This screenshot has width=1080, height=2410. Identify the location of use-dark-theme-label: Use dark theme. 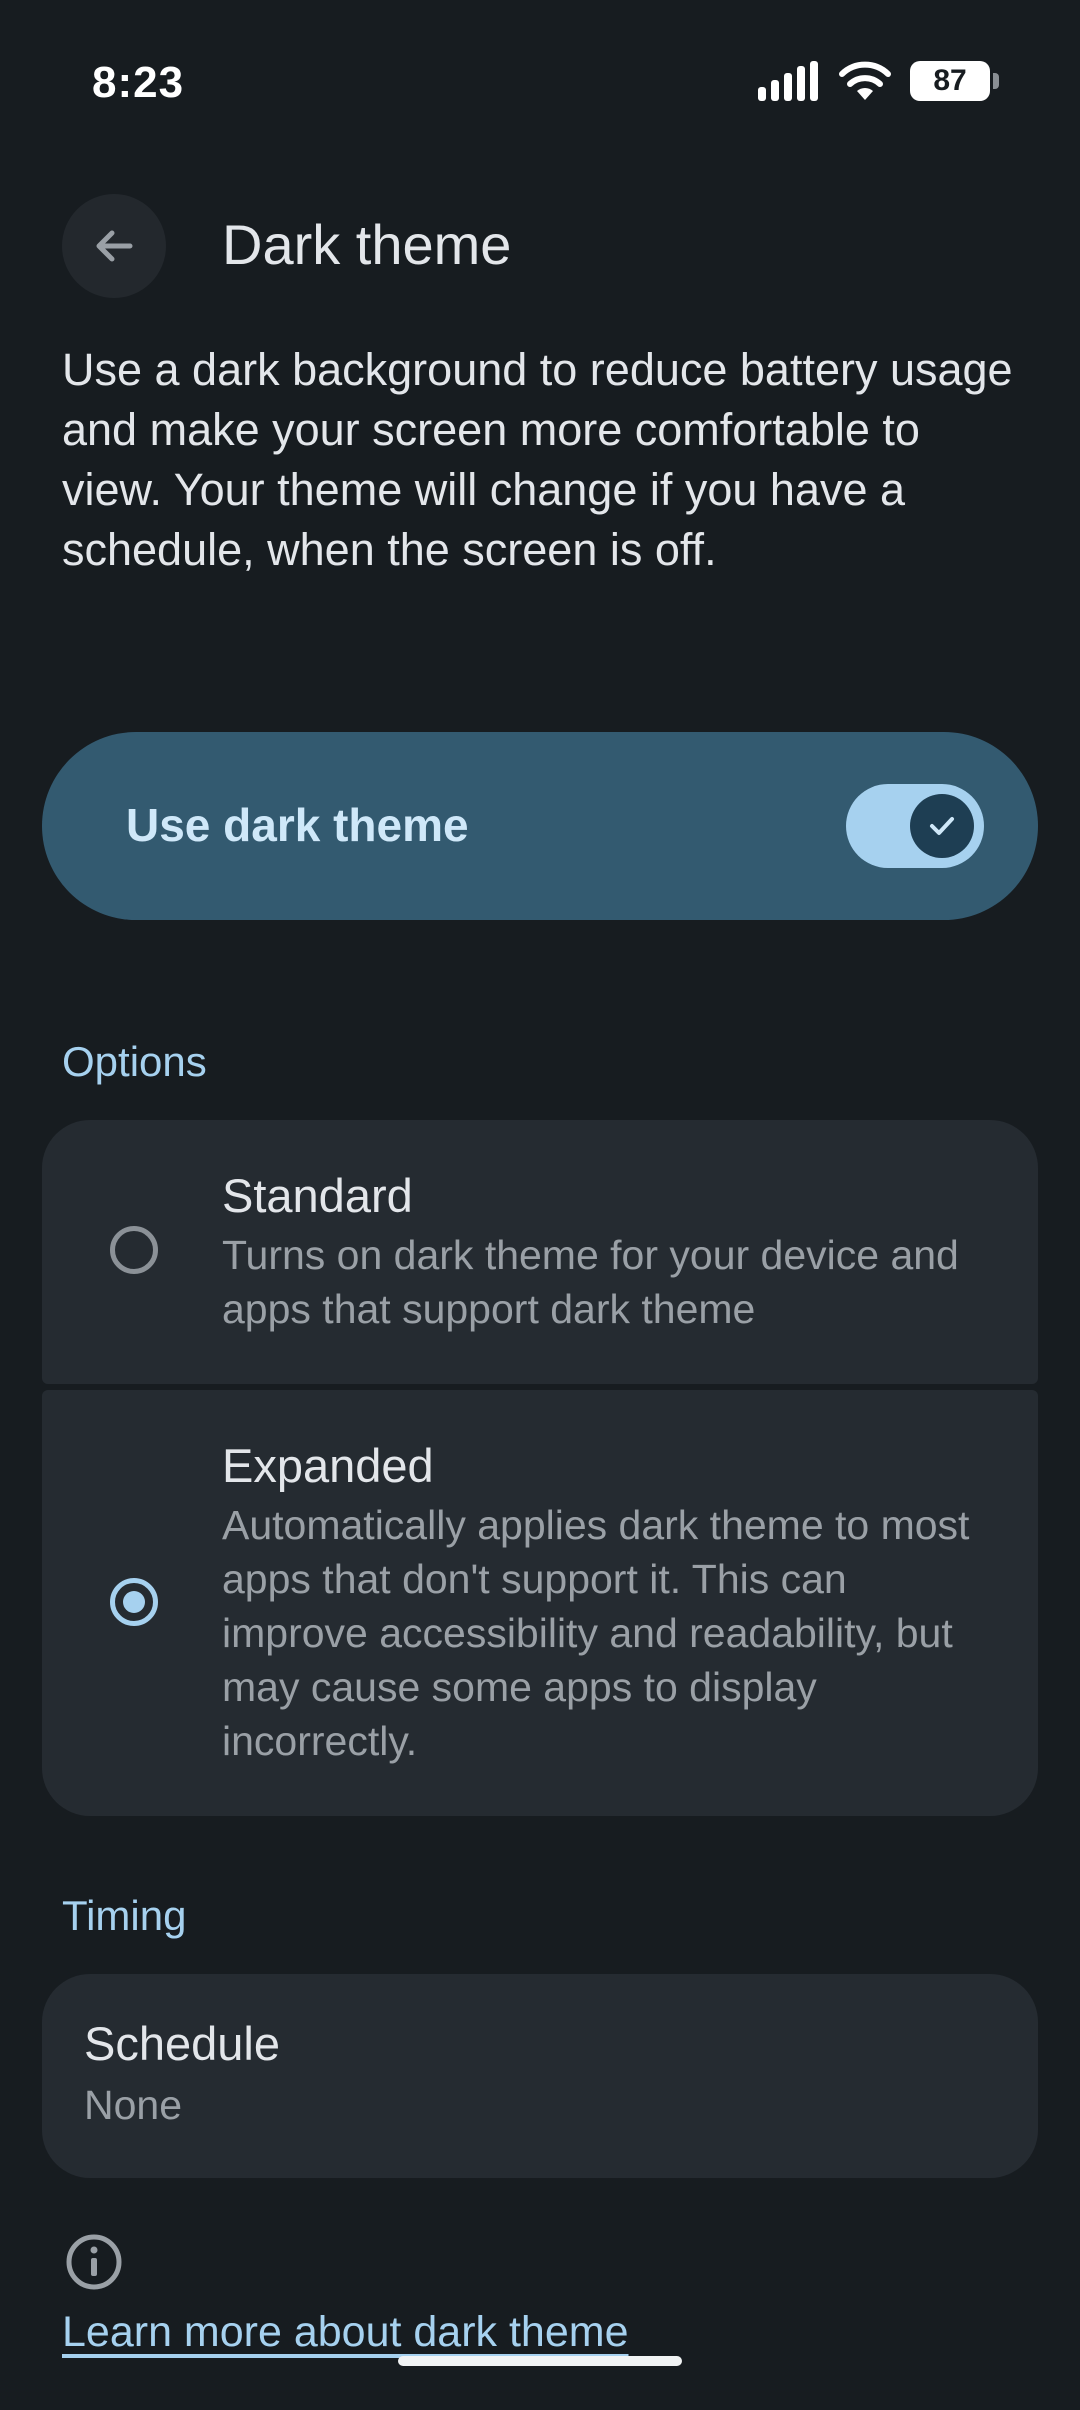
(297, 825).